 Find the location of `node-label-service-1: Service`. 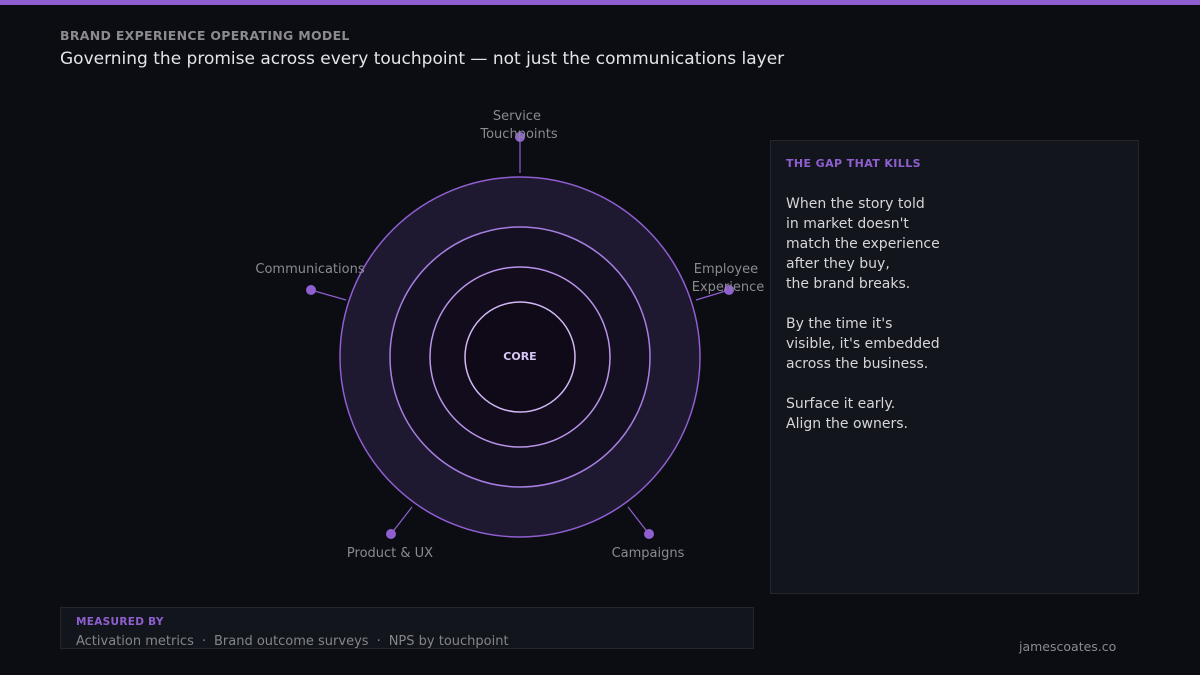

node-label-service-1: Service is located at coordinates (517, 116).